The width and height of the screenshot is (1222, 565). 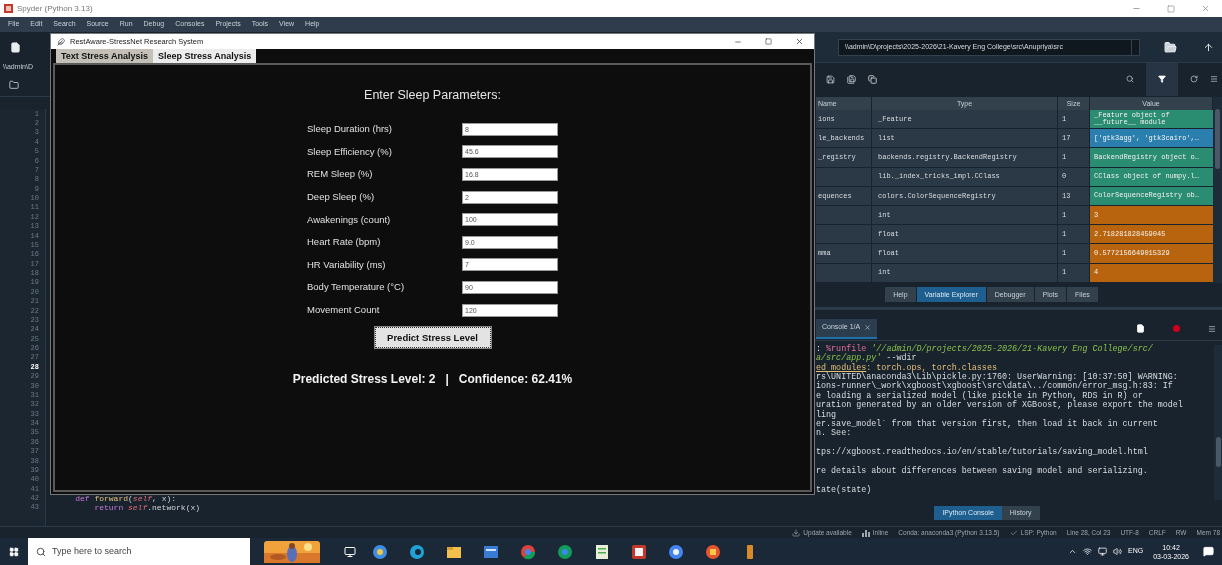 I want to click on tab: Sleep Stress Analysis, so click(x=205, y=56).